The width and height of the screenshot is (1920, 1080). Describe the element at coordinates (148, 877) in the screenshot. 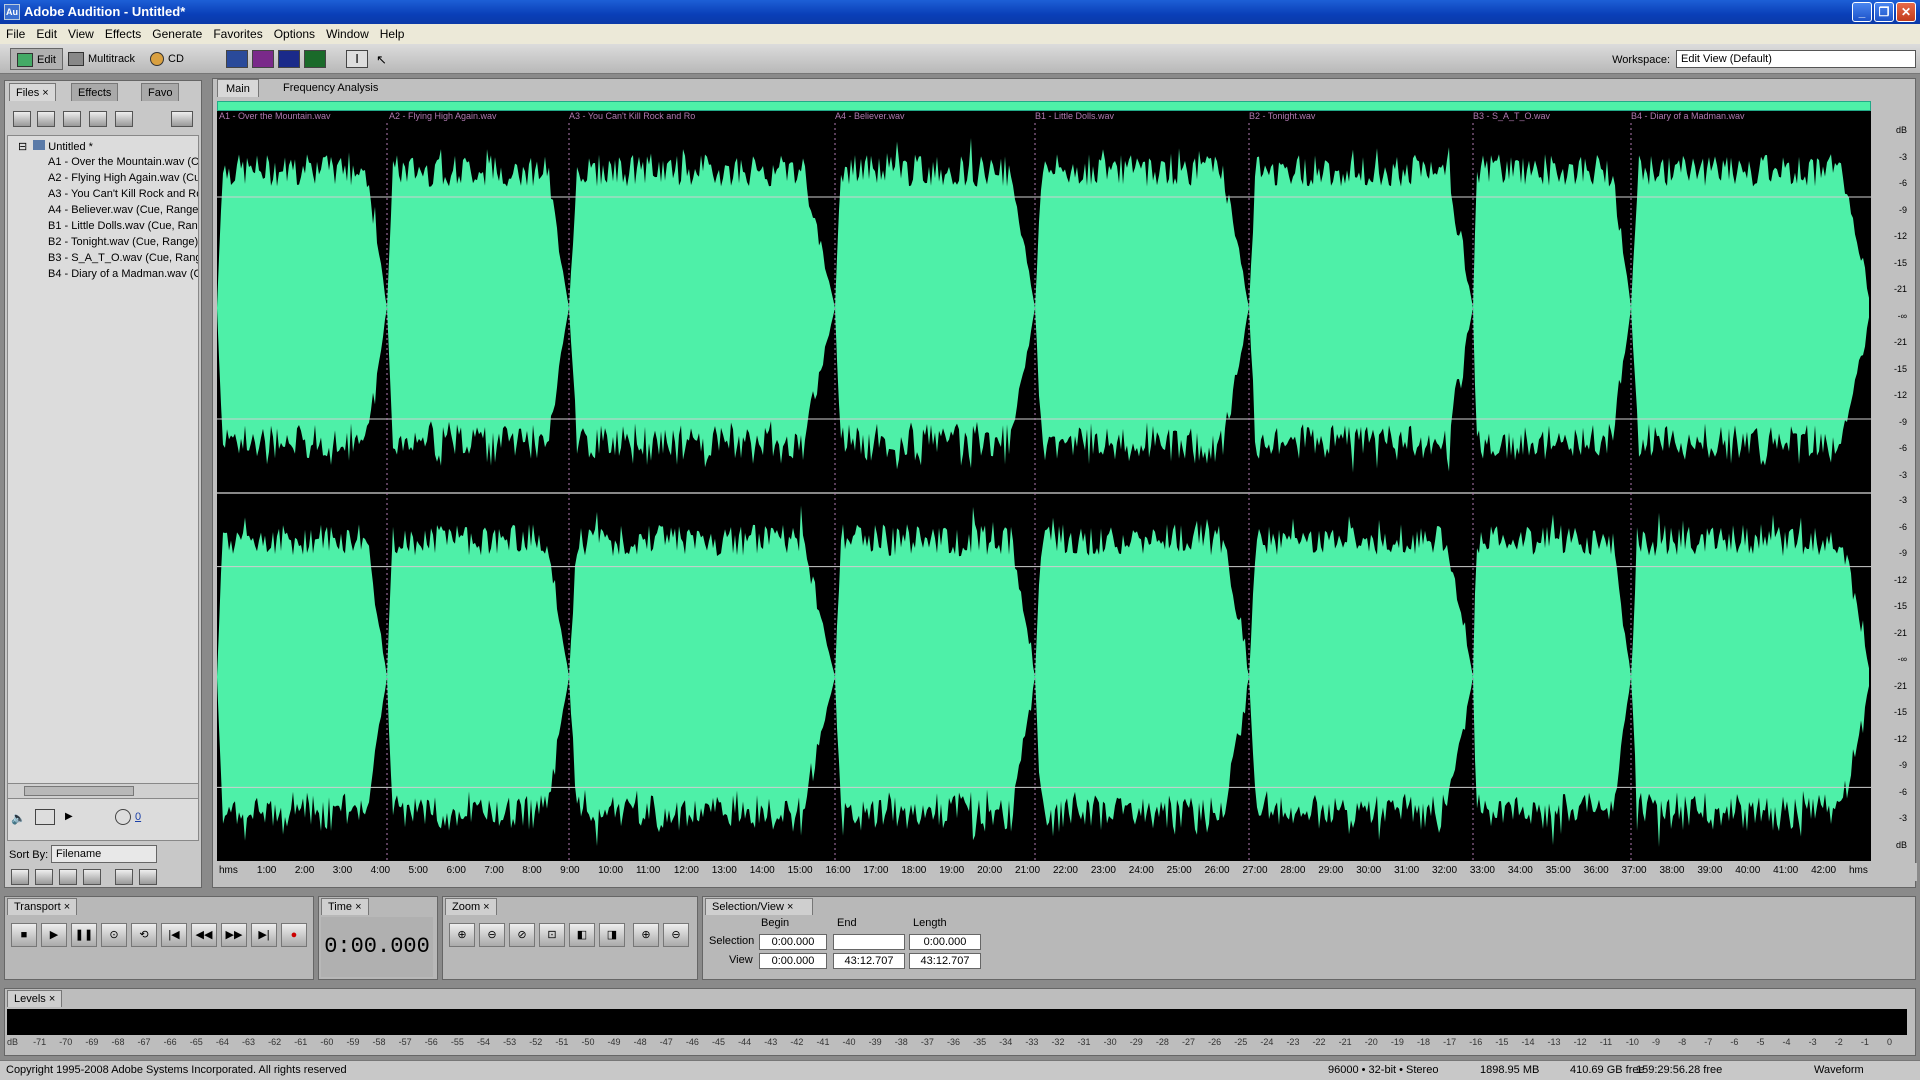

I see `filter-cd-icon` at that location.